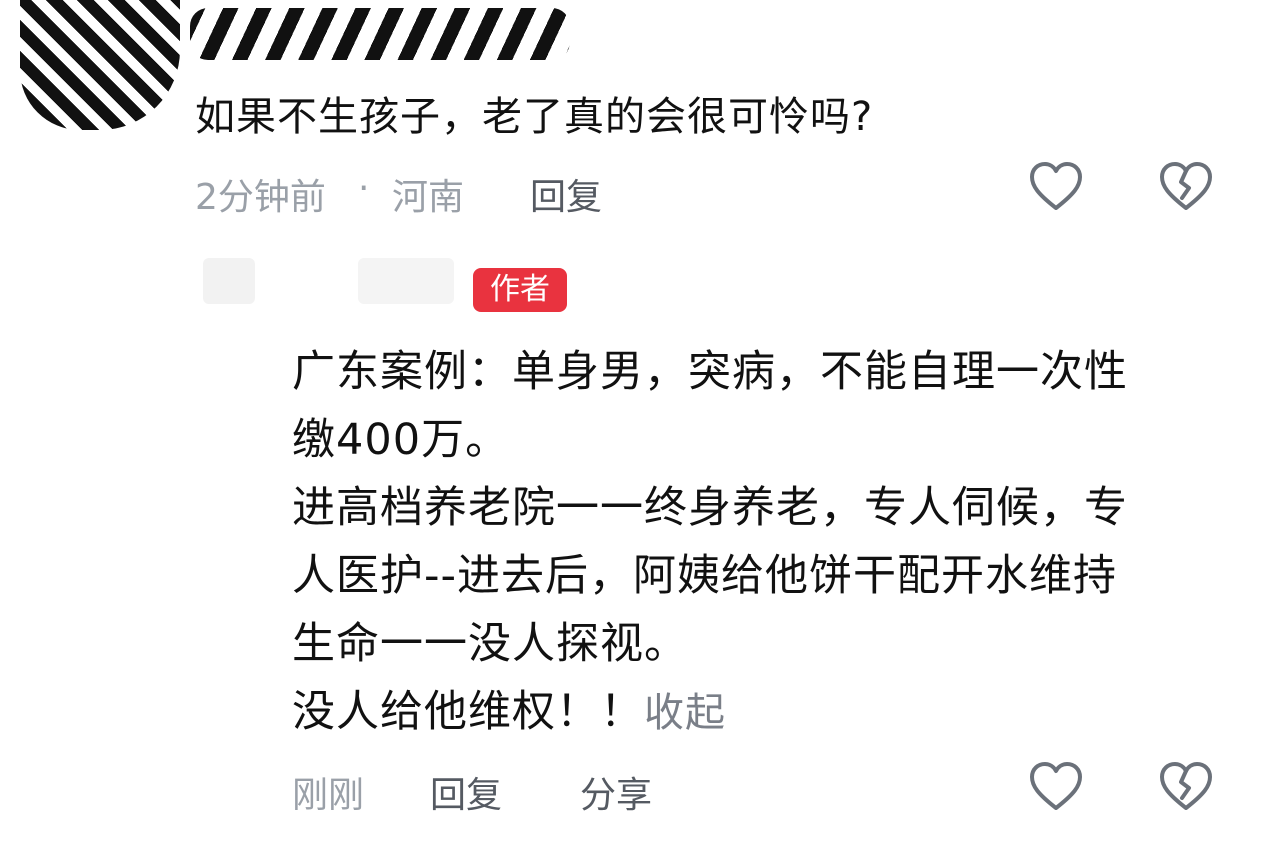 This screenshot has width=1278, height=843. I want to click on like-button, so click(1056, 188).